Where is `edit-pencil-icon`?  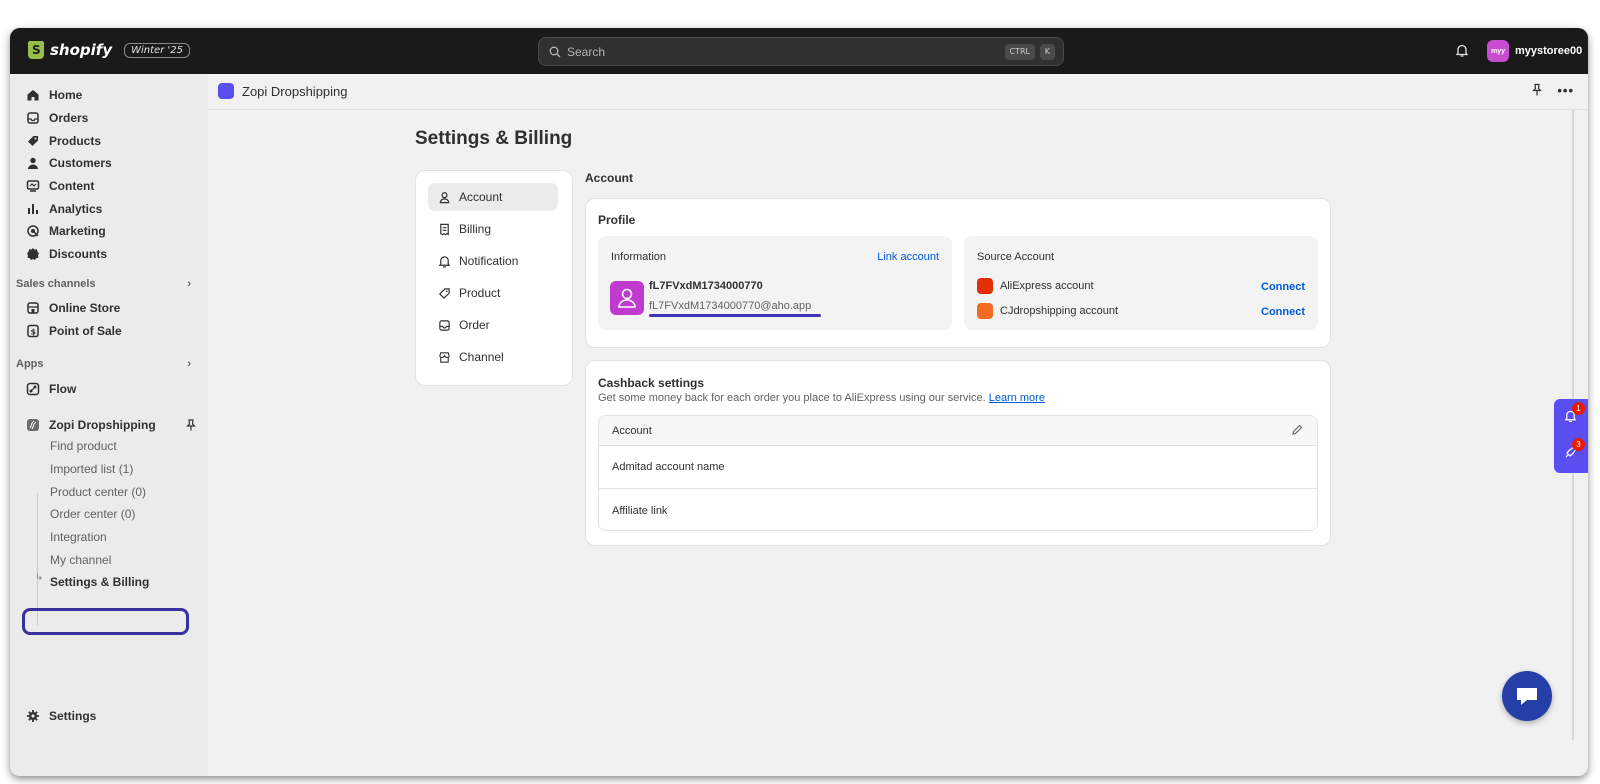 edit-pencil-icon is located at coordinates (1297, 430).